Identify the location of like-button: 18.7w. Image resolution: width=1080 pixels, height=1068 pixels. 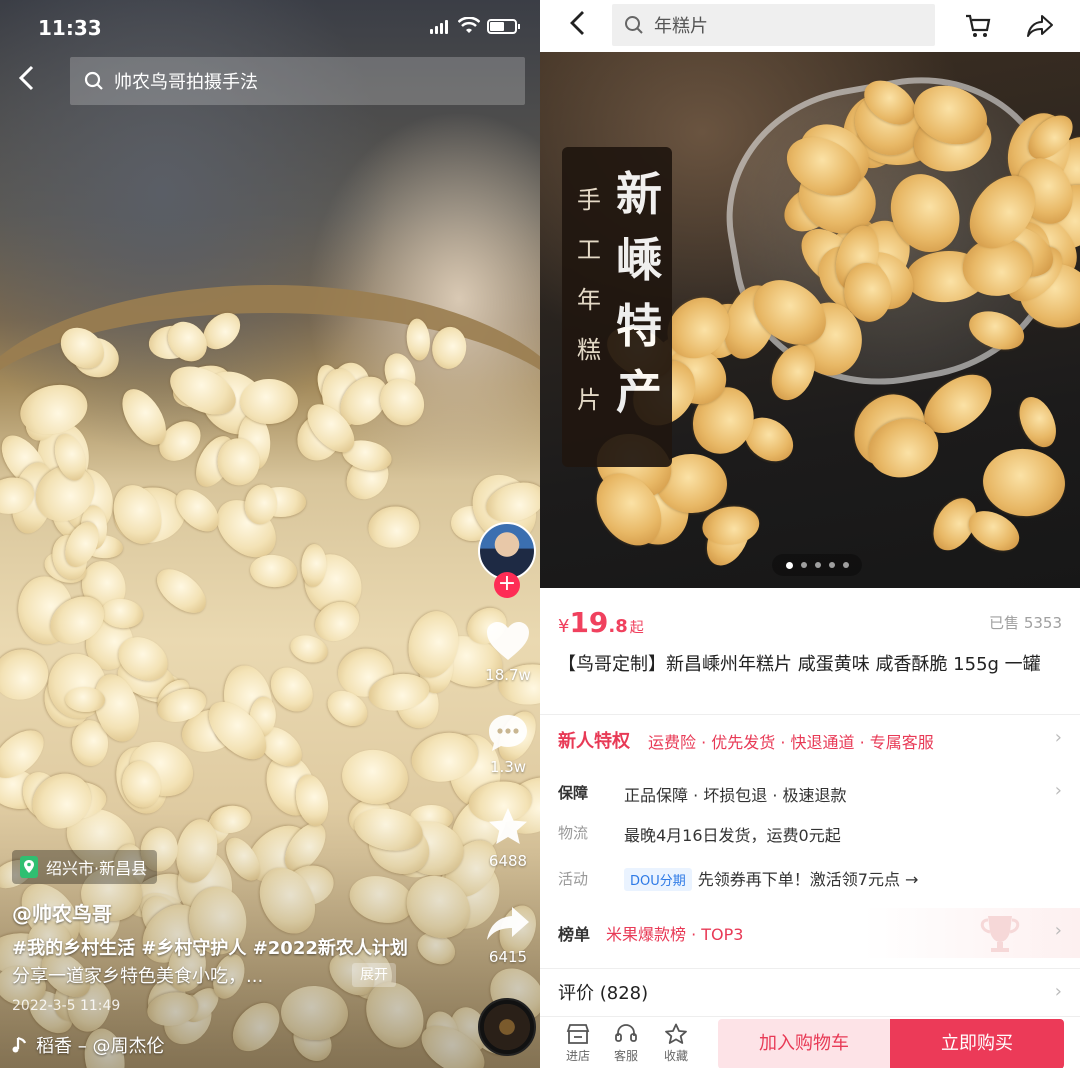
(508, 652).